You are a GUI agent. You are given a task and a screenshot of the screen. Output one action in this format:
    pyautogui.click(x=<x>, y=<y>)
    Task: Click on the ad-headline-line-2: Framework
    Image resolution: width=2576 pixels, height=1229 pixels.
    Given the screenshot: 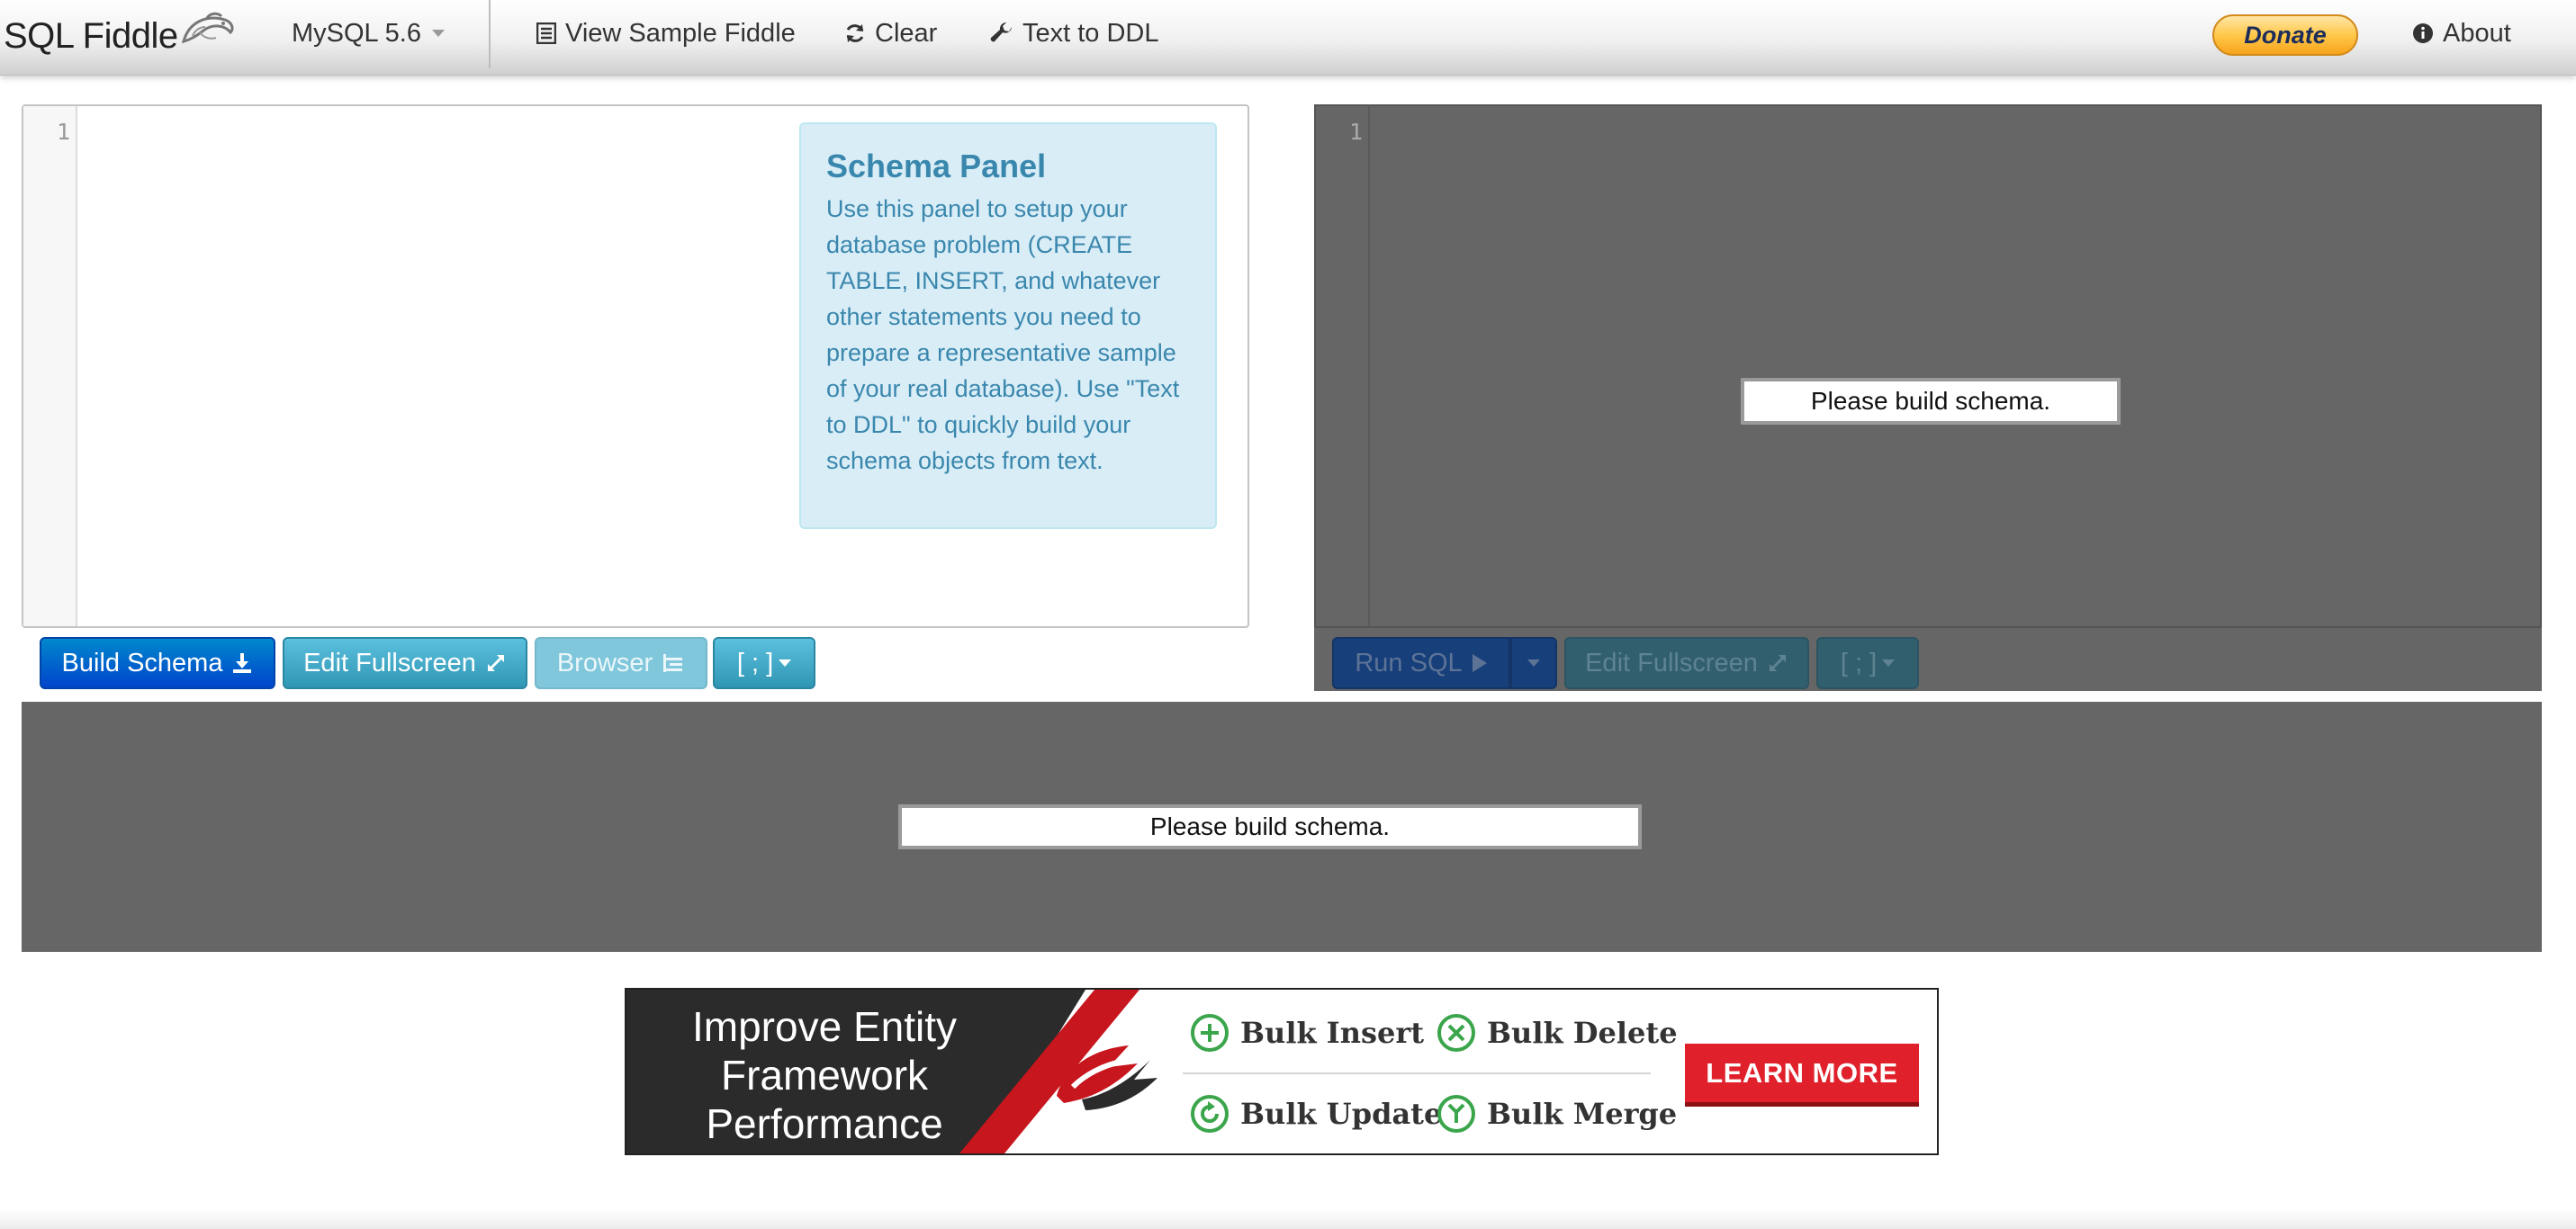 What is the action you would take?
    pyautogui.click(x=824, y=1076)
    